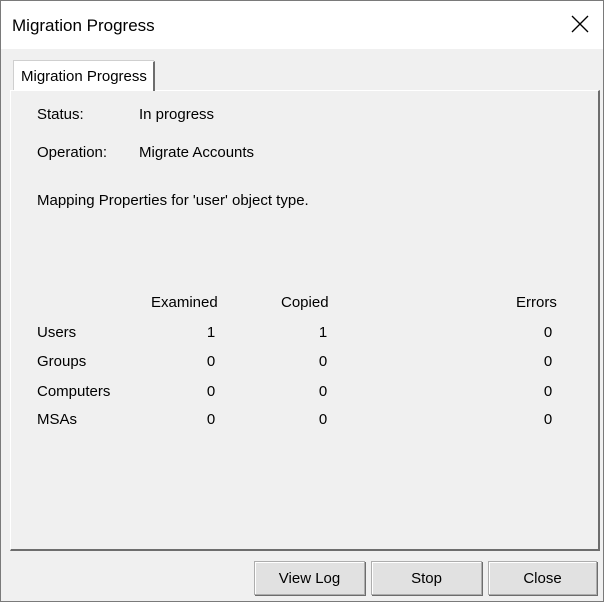  I want to click on window-title: Migration Progress, so click(83, 25).